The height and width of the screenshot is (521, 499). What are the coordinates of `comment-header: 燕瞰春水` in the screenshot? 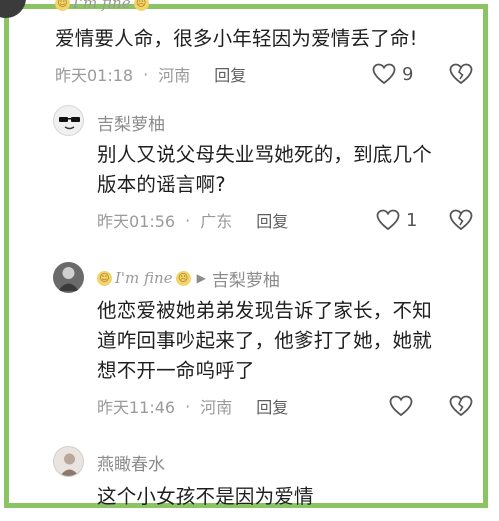 It's located at (131, 462).